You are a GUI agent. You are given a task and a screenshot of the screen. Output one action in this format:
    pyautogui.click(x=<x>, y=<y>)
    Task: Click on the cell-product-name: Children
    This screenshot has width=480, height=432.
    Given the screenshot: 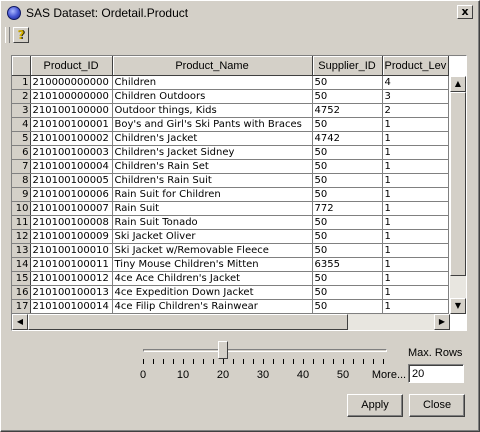 What is the action you would take?
    pyautogui.click(x=212, y=82)
    